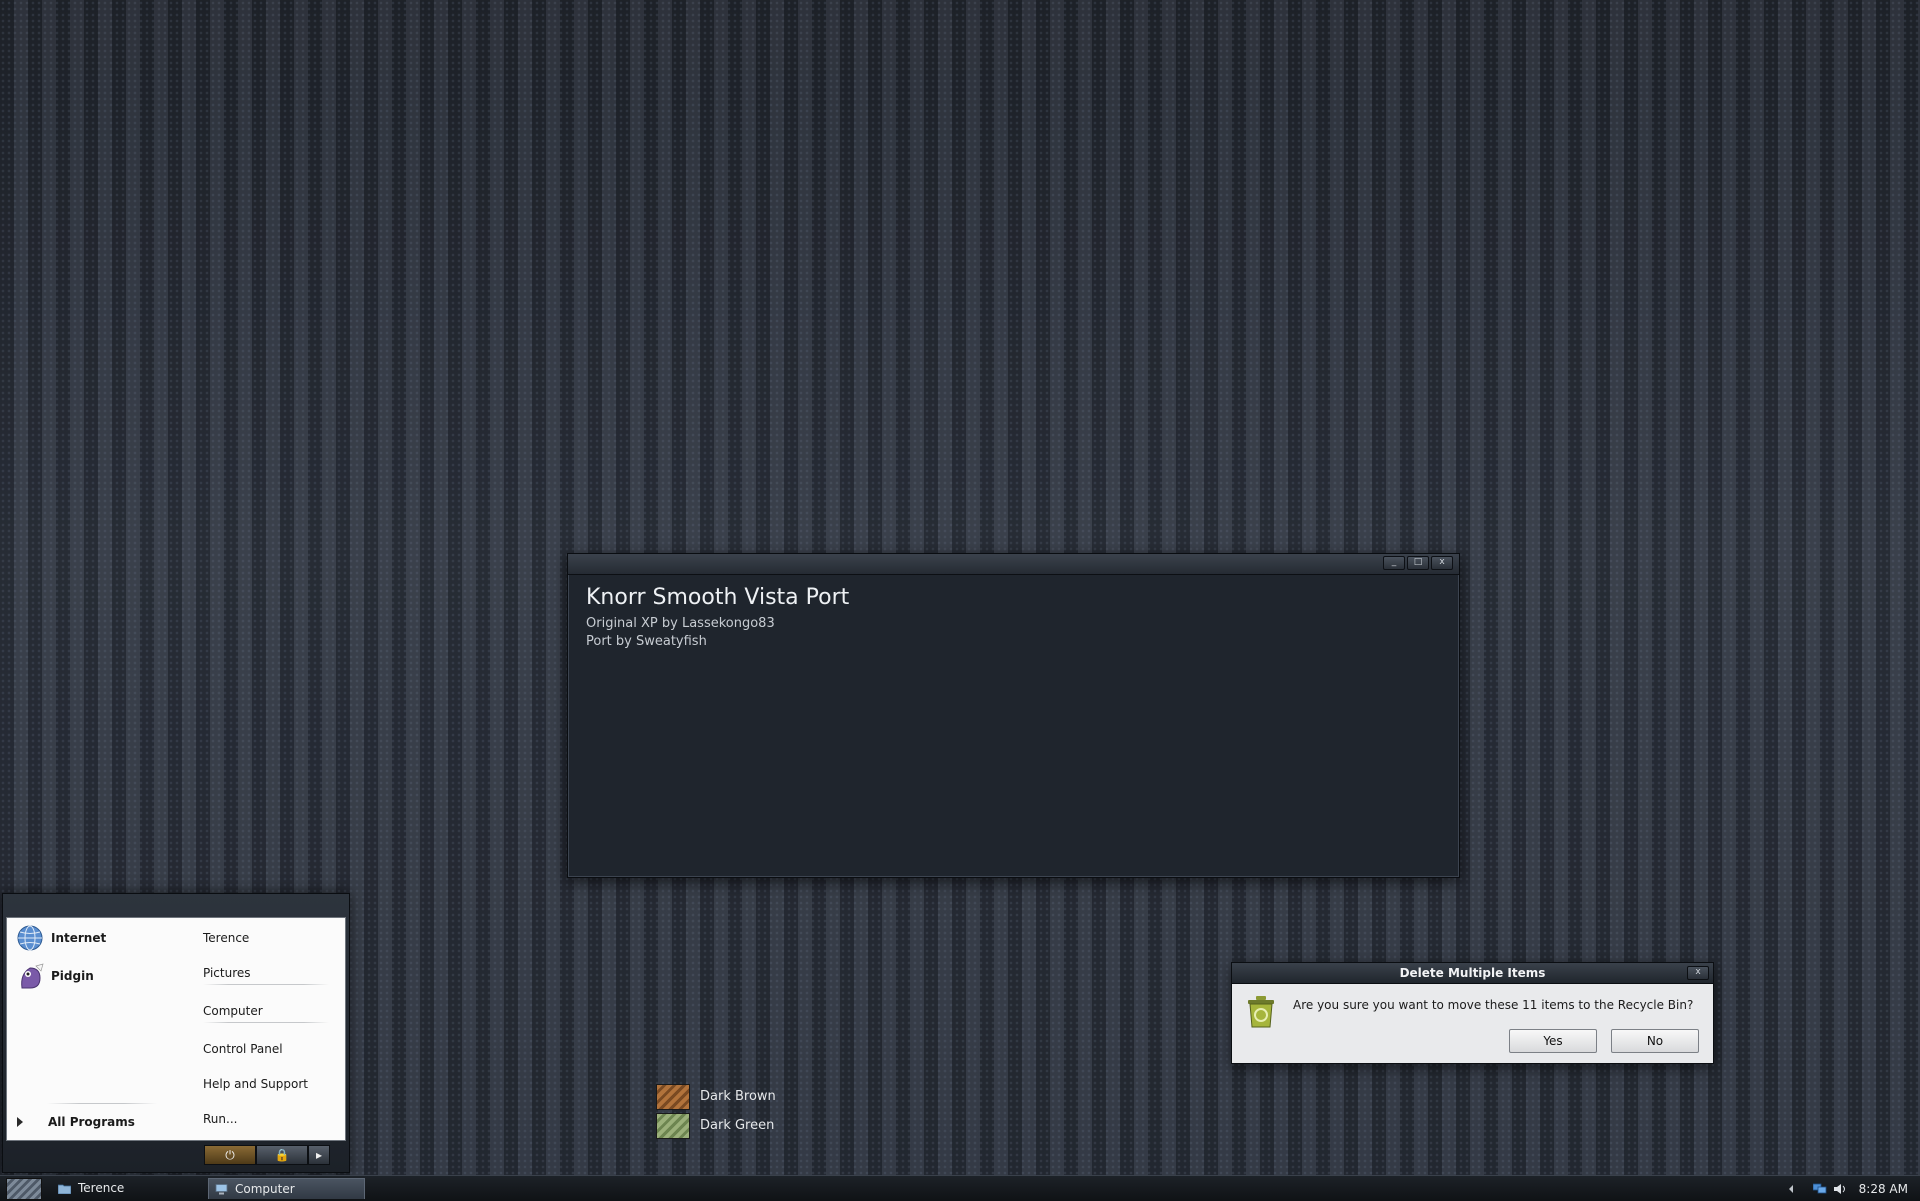  Describe the element at coordinates (1819, 1189) in the screenshot. I see `network-icon` at that location.